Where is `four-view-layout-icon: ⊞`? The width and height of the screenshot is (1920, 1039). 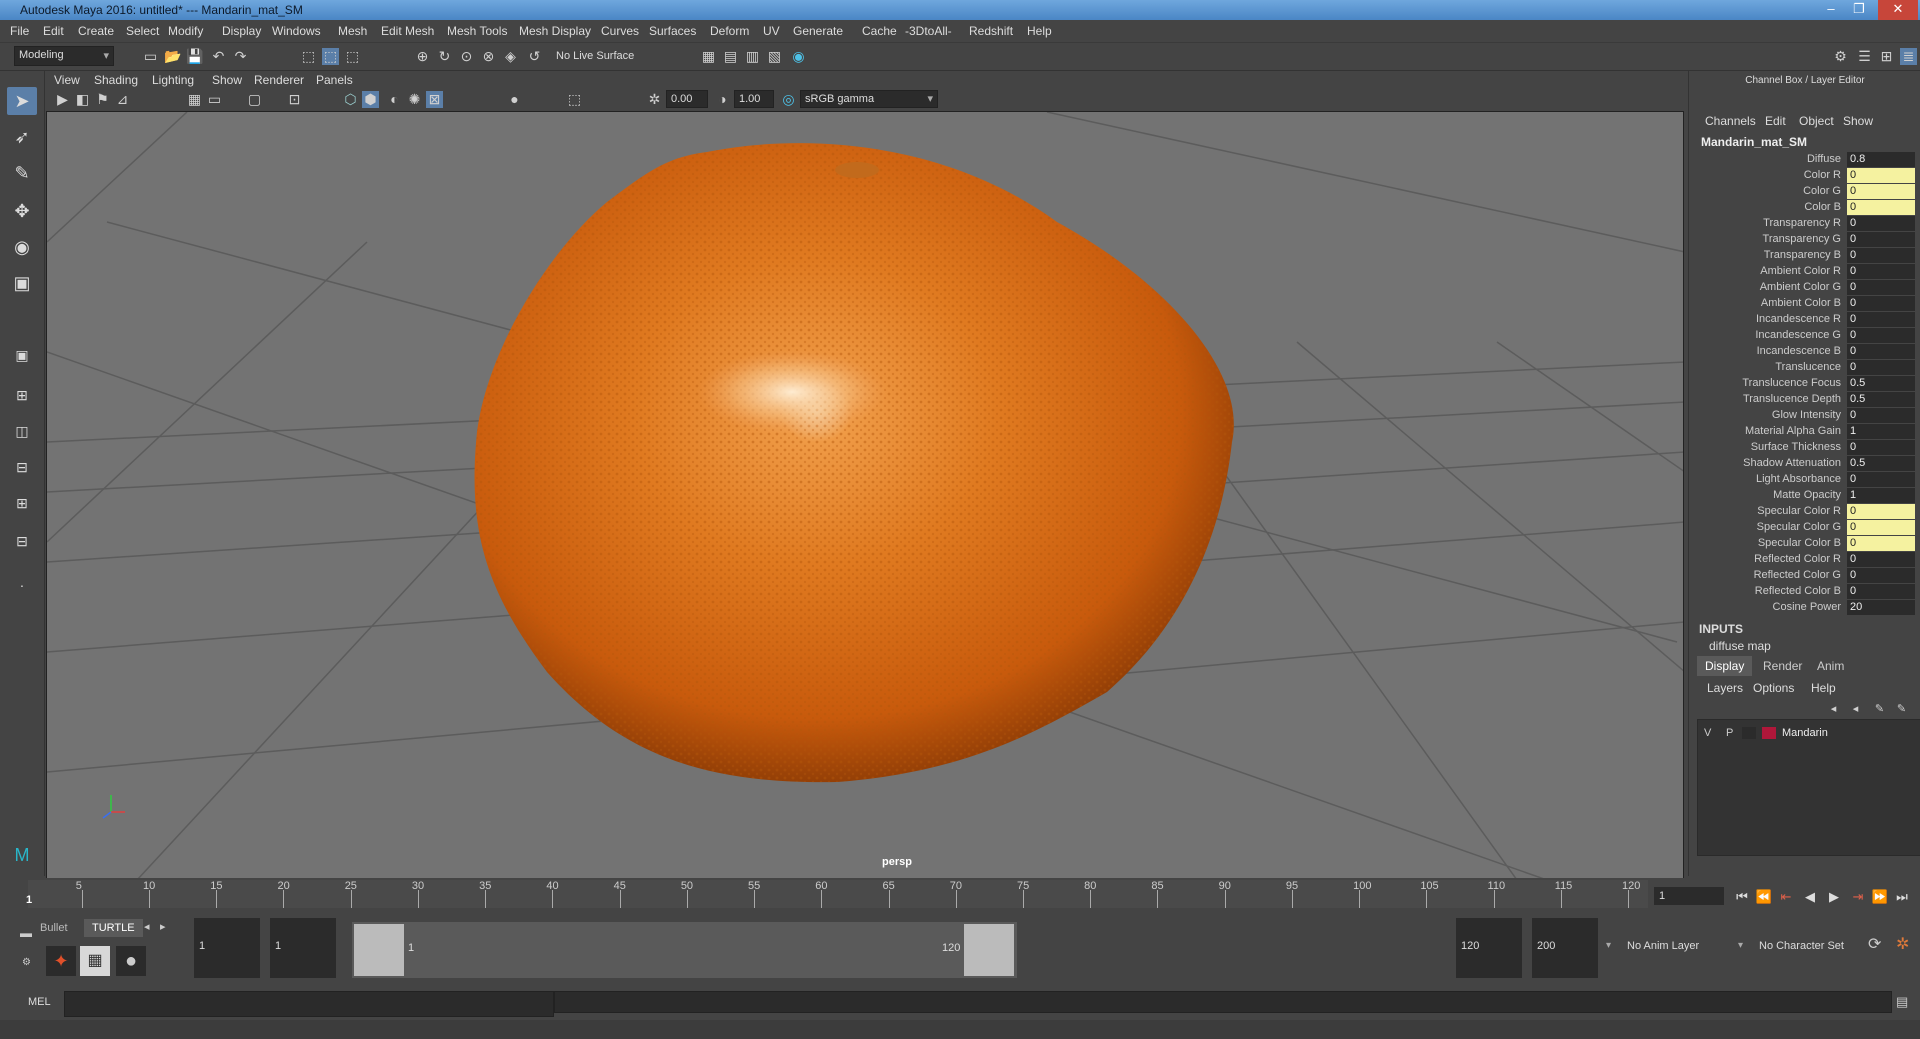
four-view-layout-icon: ⊞ is located at coordinates (22, 395).